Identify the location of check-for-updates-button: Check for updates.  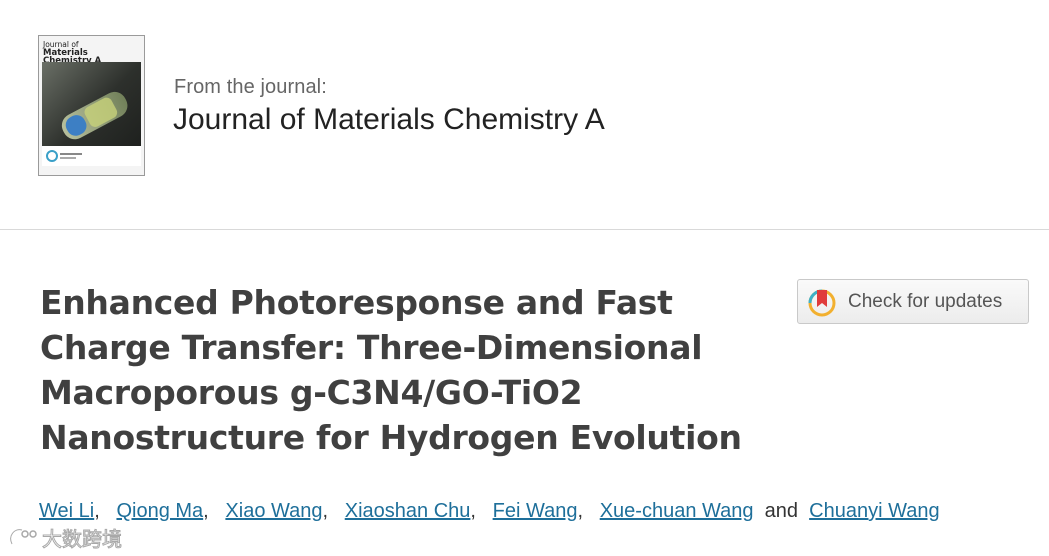
(913, 301).